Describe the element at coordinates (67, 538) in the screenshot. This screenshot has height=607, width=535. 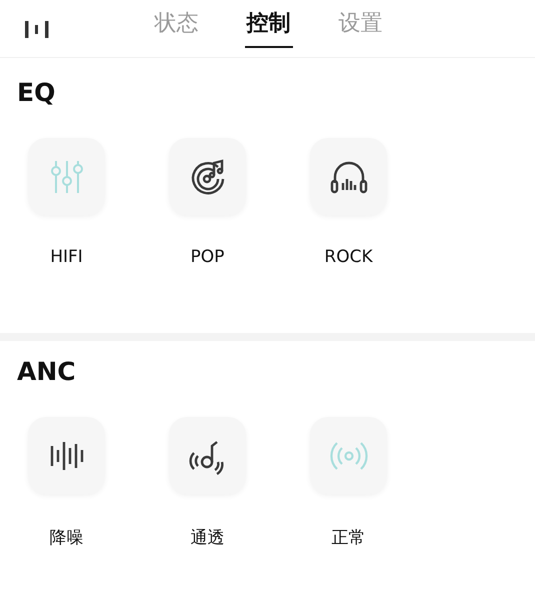
I see `mode-label: 降噪` at that location.